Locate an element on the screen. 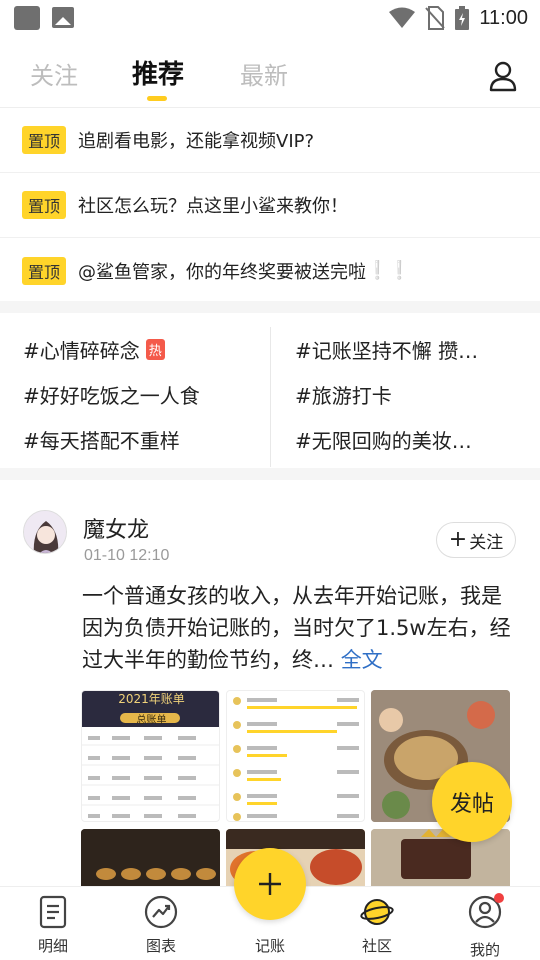  hot-badge: 热 is located at coordinates (155, 349).